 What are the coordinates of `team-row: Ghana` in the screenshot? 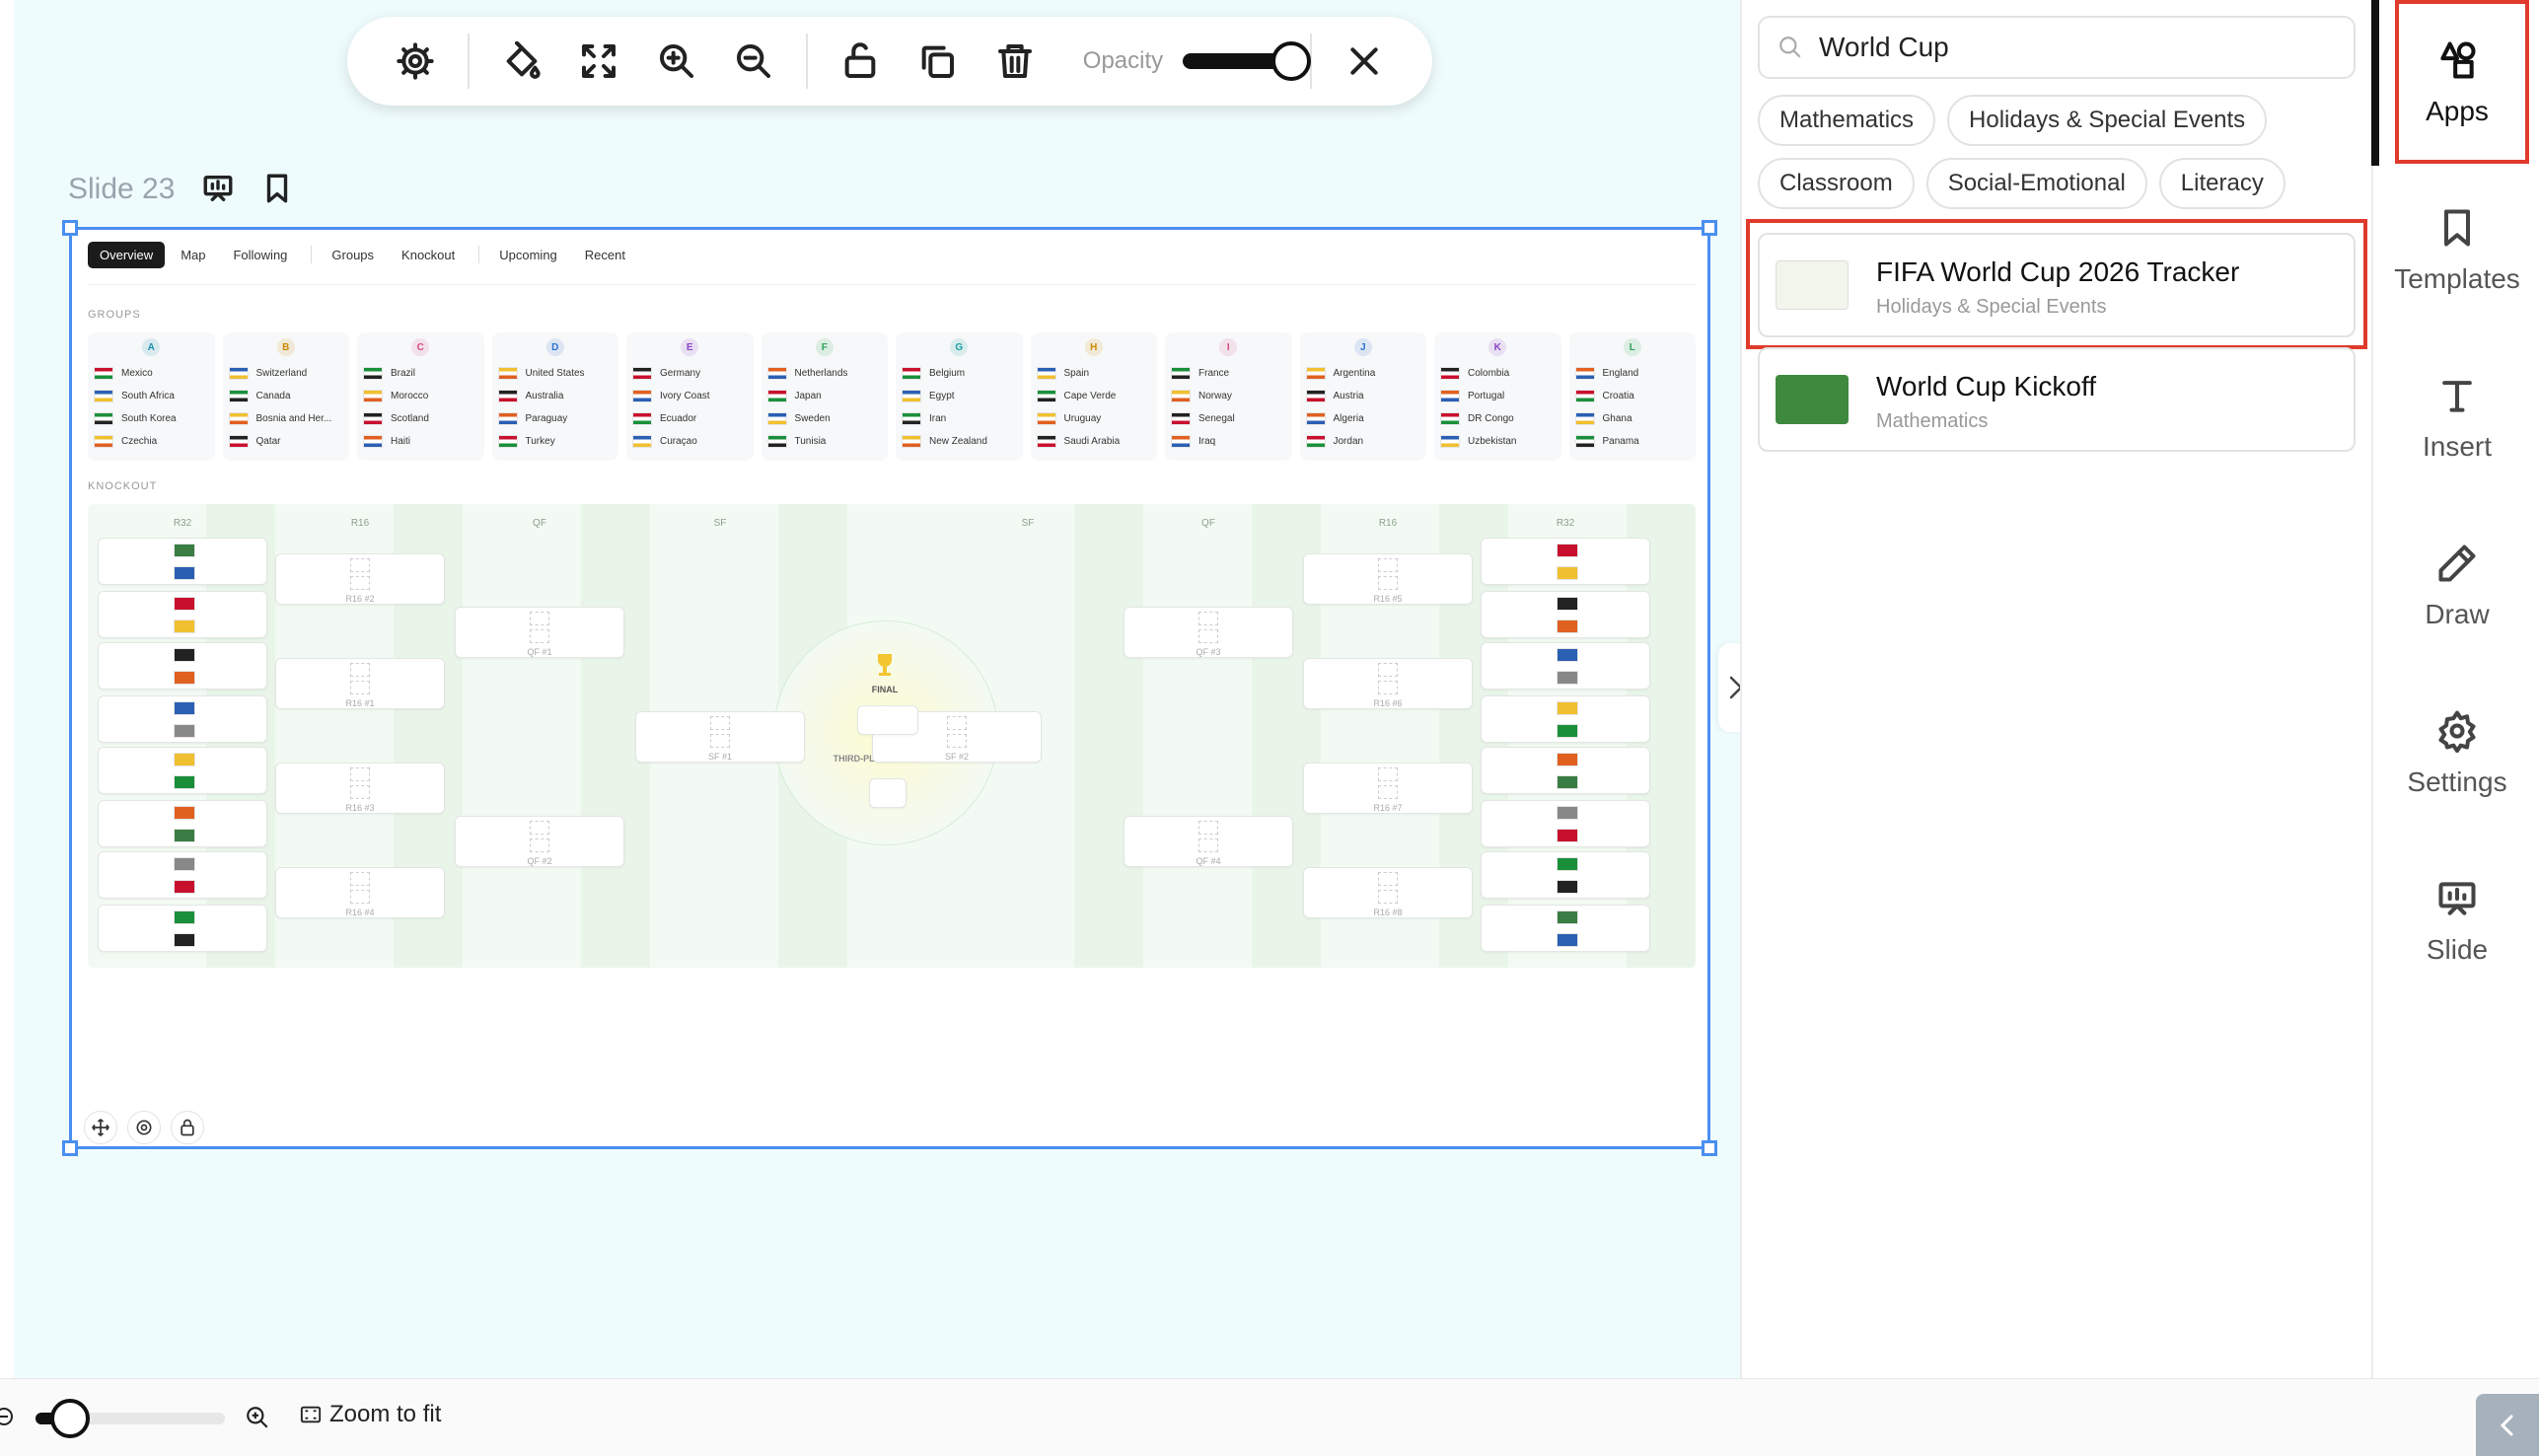 It's located at (1632, 418).